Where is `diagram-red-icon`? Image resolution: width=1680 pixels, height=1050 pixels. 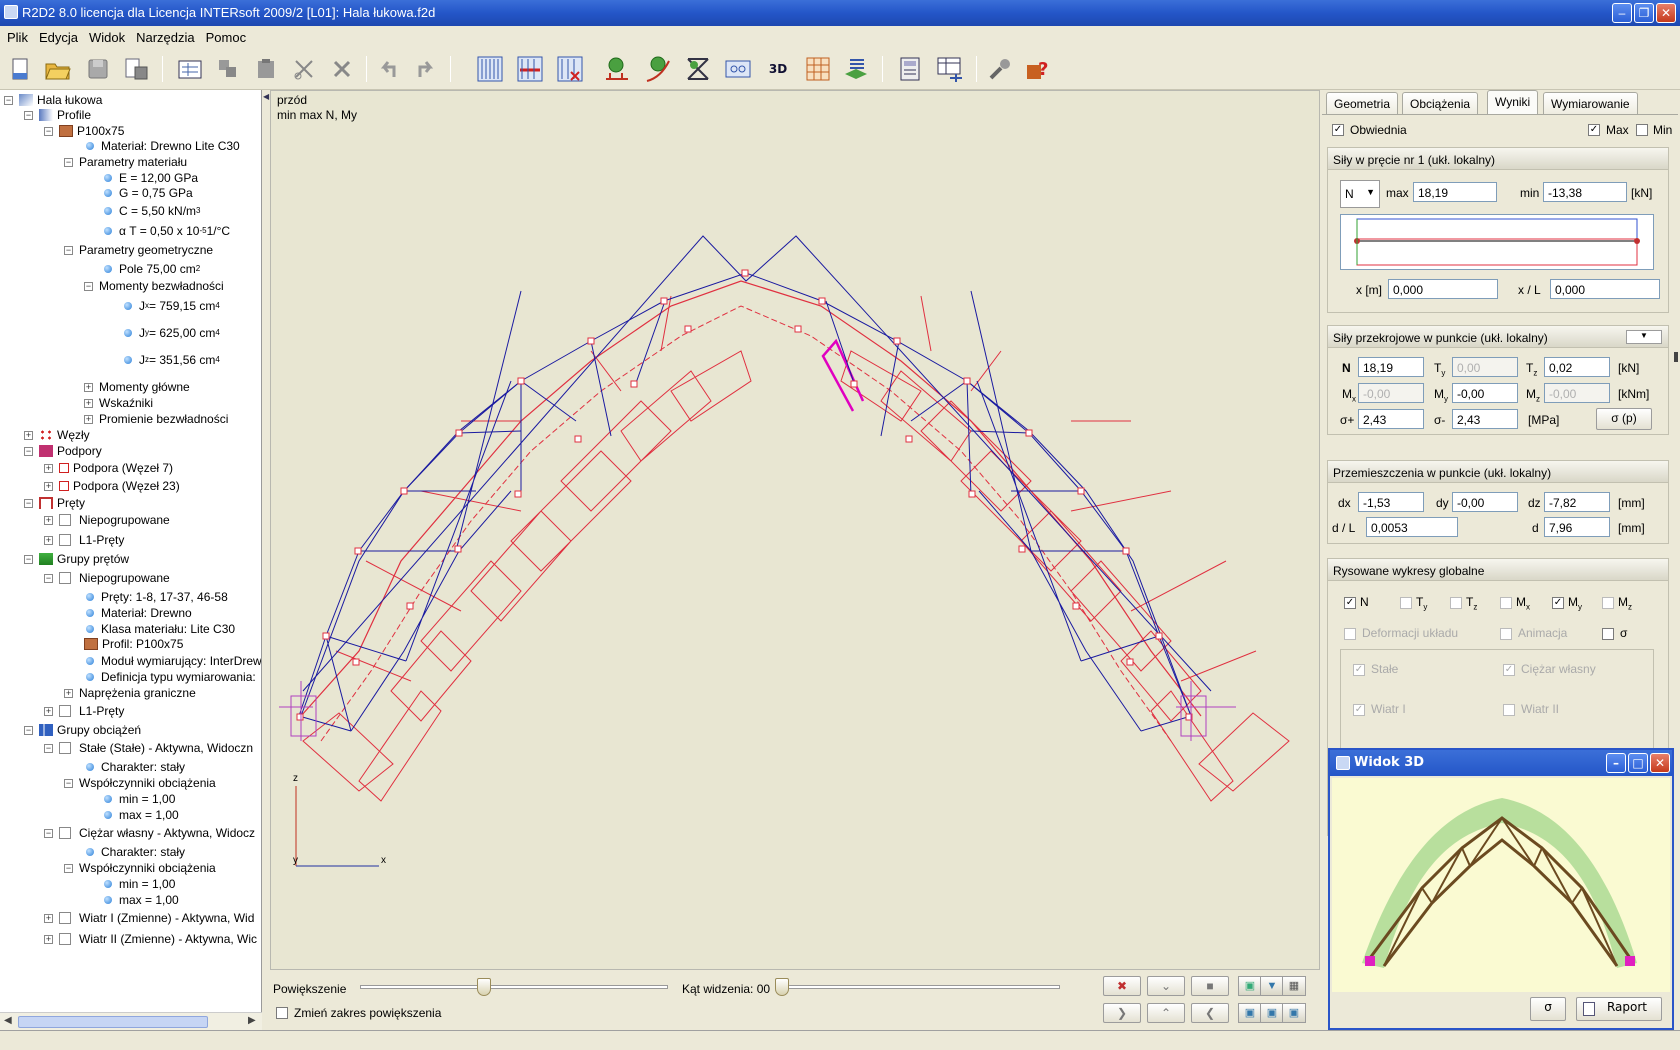 diagram-red-icon is located at coordinates (530, 69).